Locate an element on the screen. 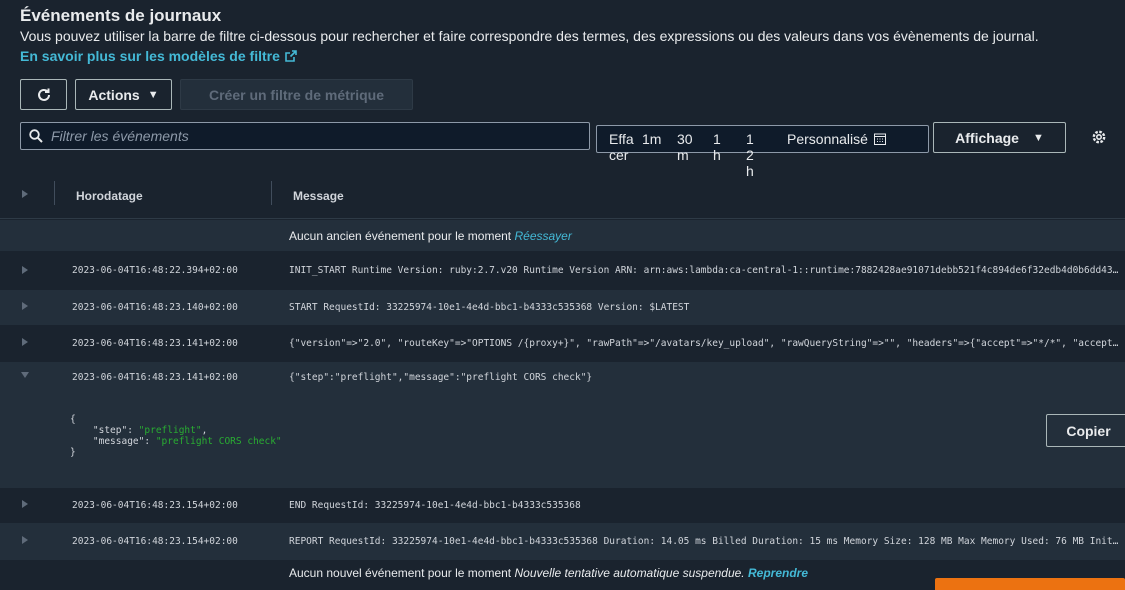 This screenshot has width=1125, height=590. refresh-button is located at coordinates (43, 94).